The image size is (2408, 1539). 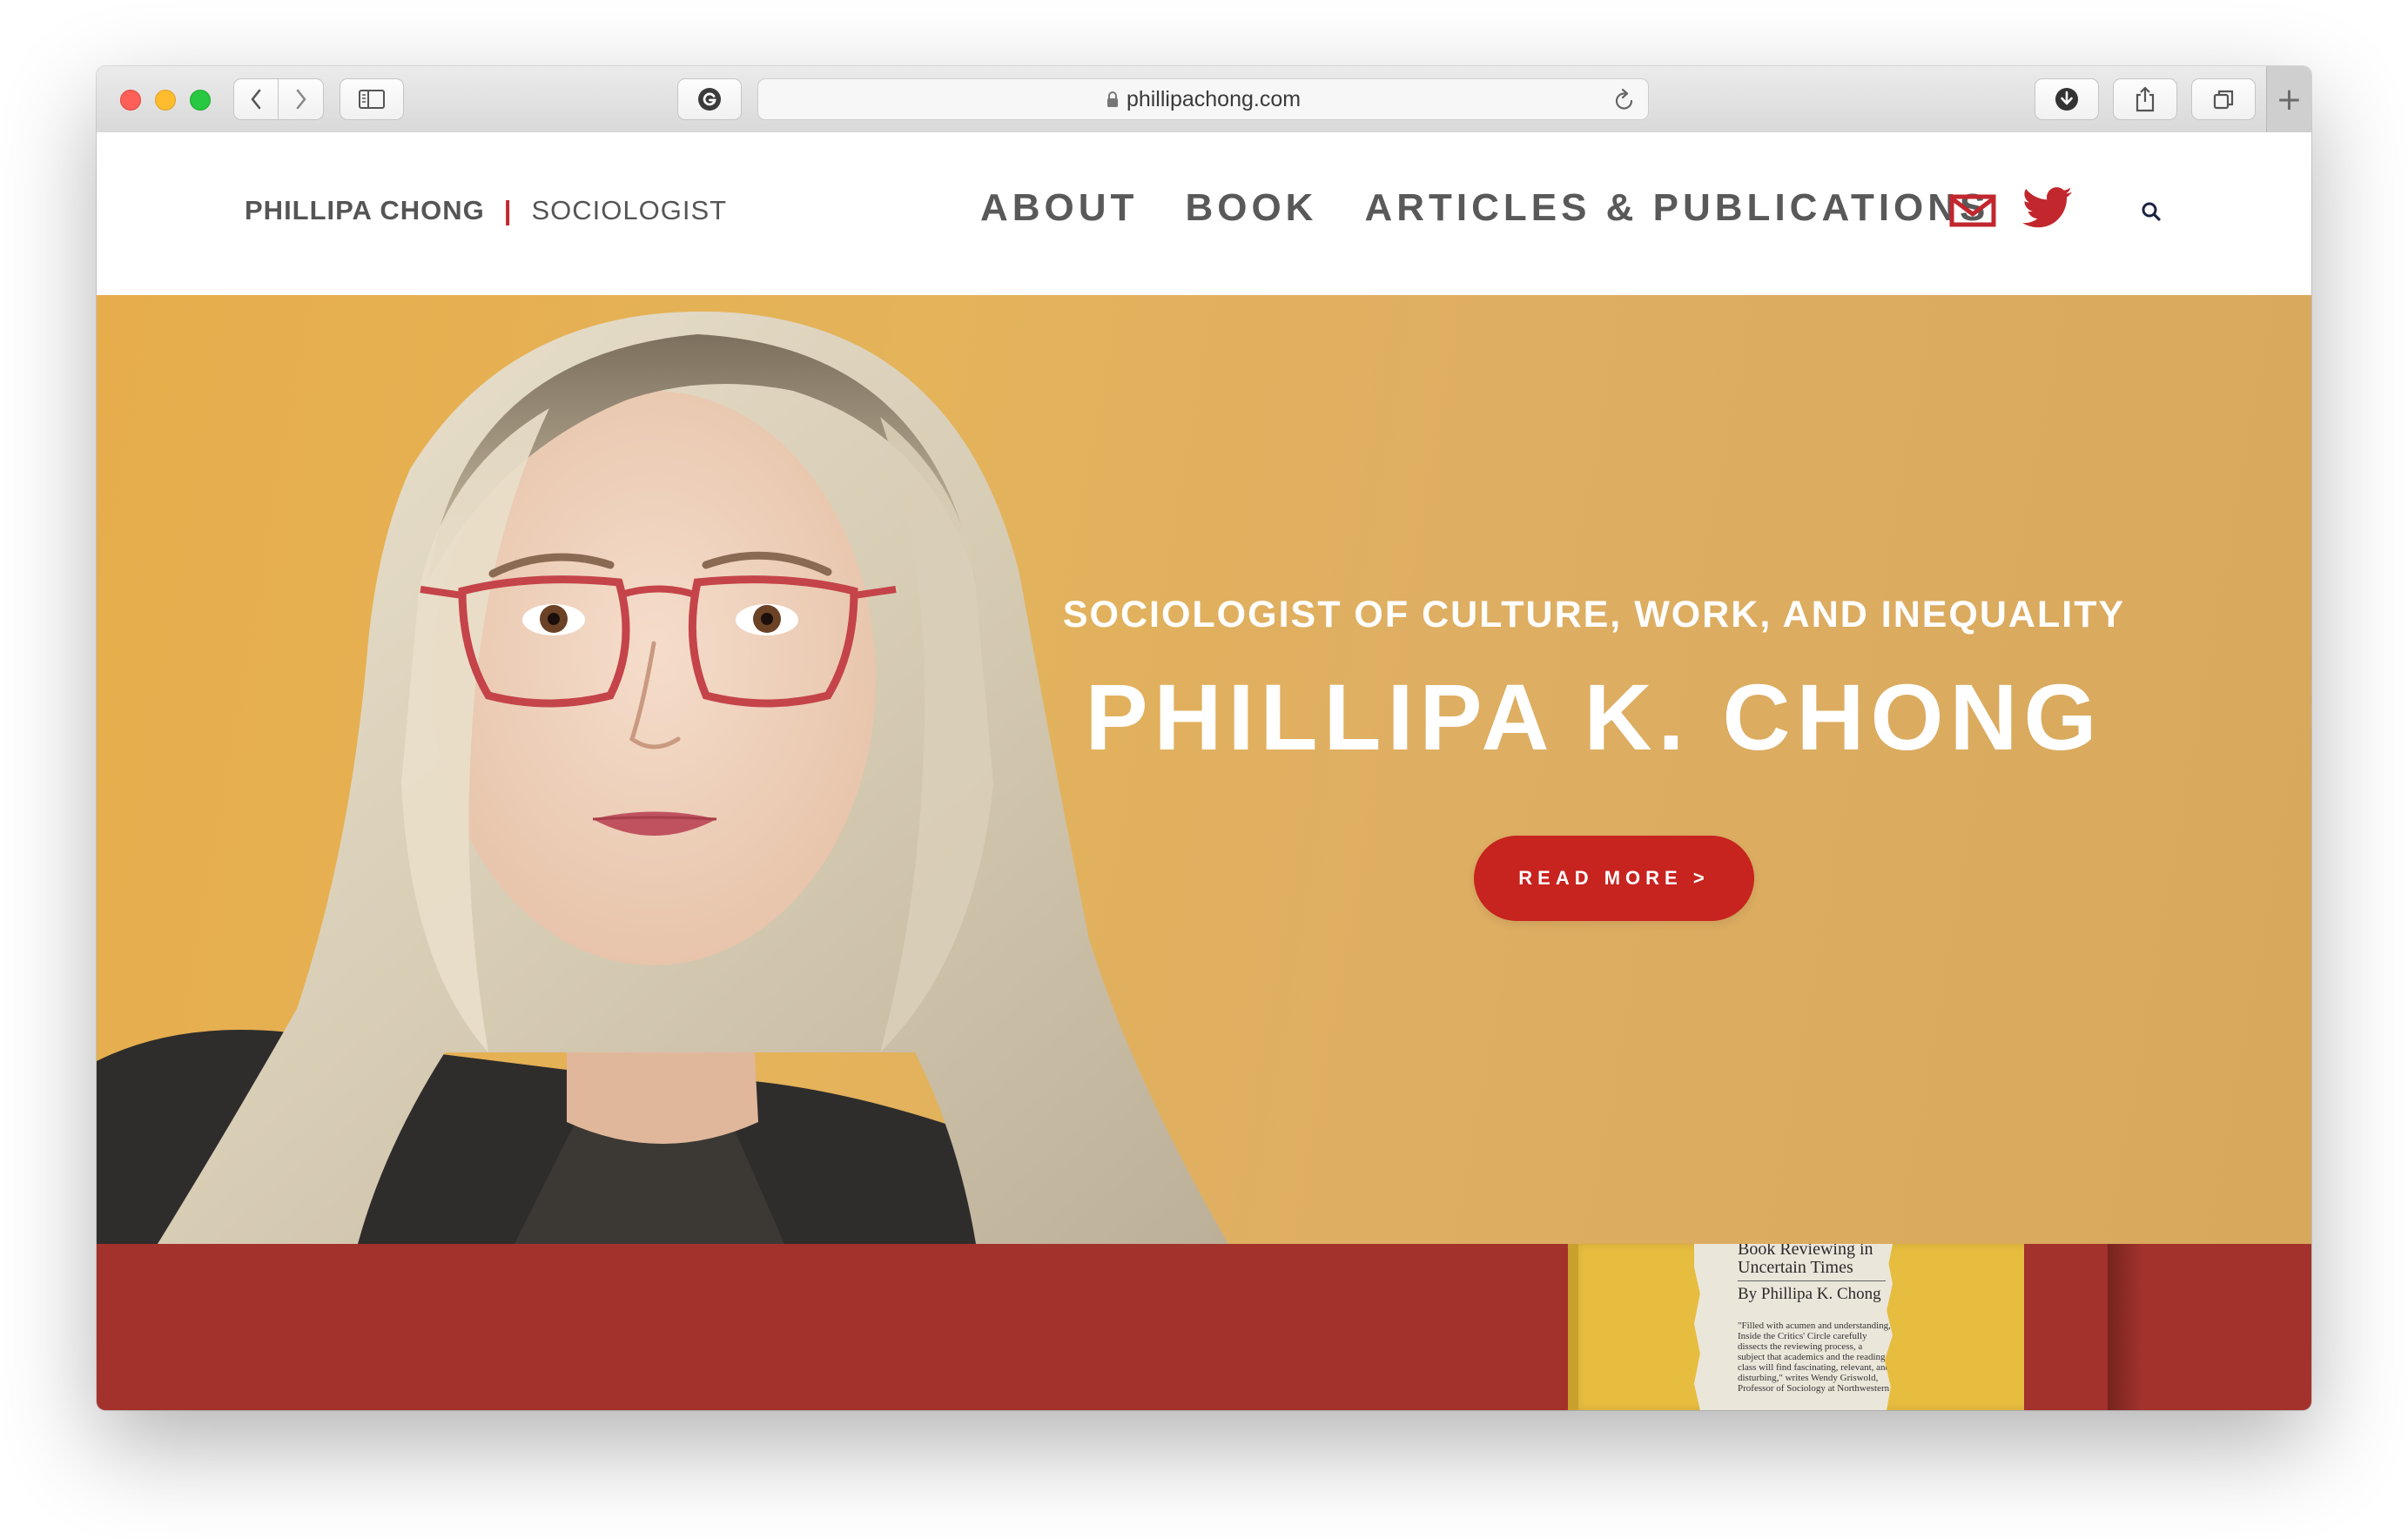 I want to click on grammarly-icon, so click(x=709, y=99).